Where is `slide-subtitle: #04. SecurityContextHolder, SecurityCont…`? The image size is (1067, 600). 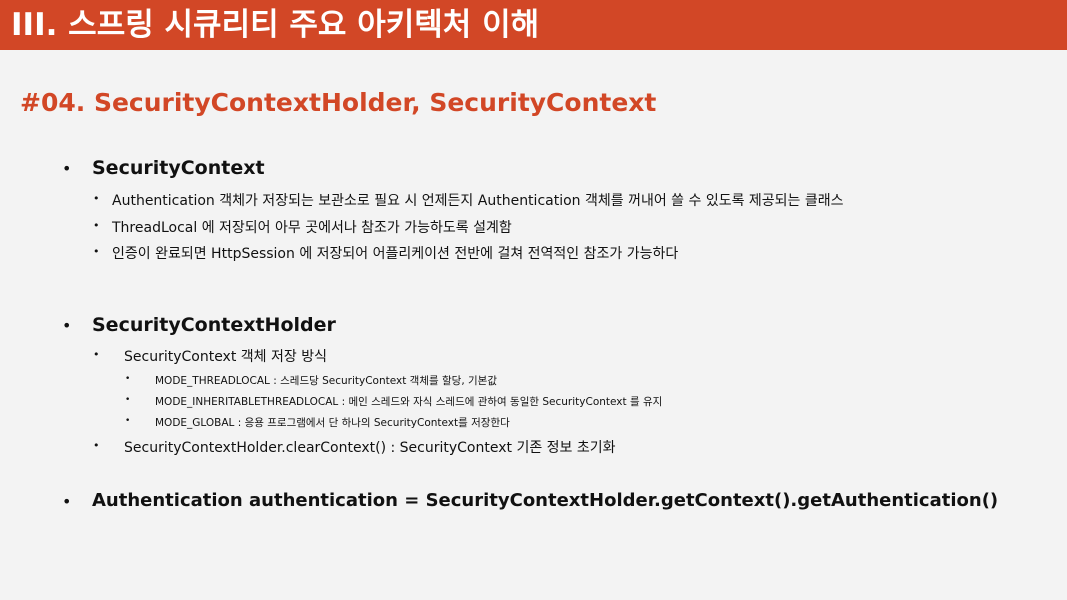
slide-subtitle: #04. SecurityContextHolder, SecurityCont… is located at coordinates (338, 102).